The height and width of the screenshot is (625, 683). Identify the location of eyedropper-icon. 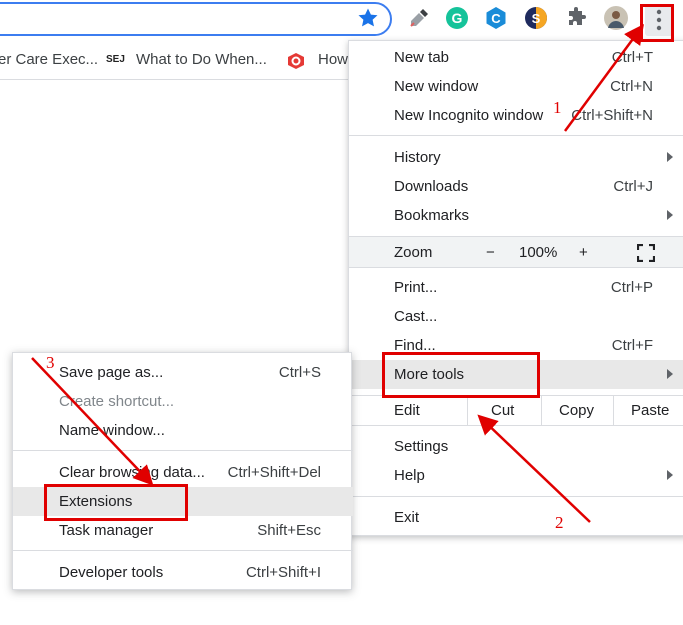
(419, 18).